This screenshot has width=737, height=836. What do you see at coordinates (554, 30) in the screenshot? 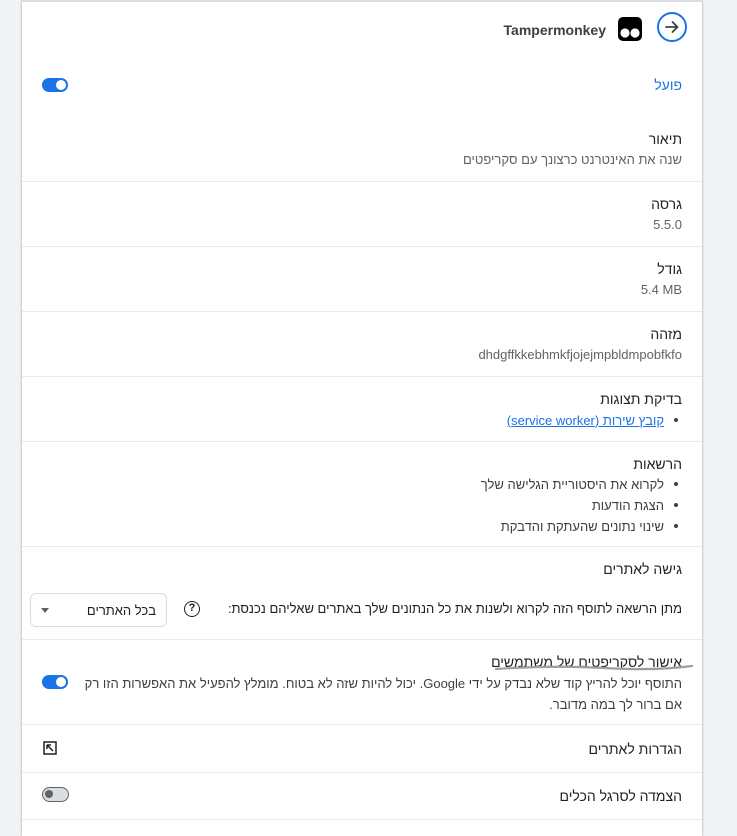
I see `extension-name: Tampermonkey` at bounding box center [554, 30].